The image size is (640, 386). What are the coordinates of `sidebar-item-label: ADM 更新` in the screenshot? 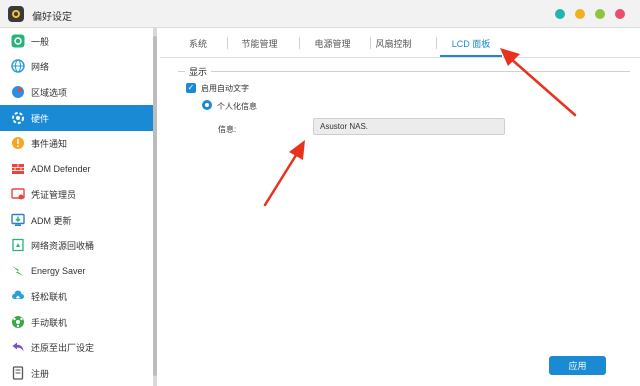 It's located at (51, 220).